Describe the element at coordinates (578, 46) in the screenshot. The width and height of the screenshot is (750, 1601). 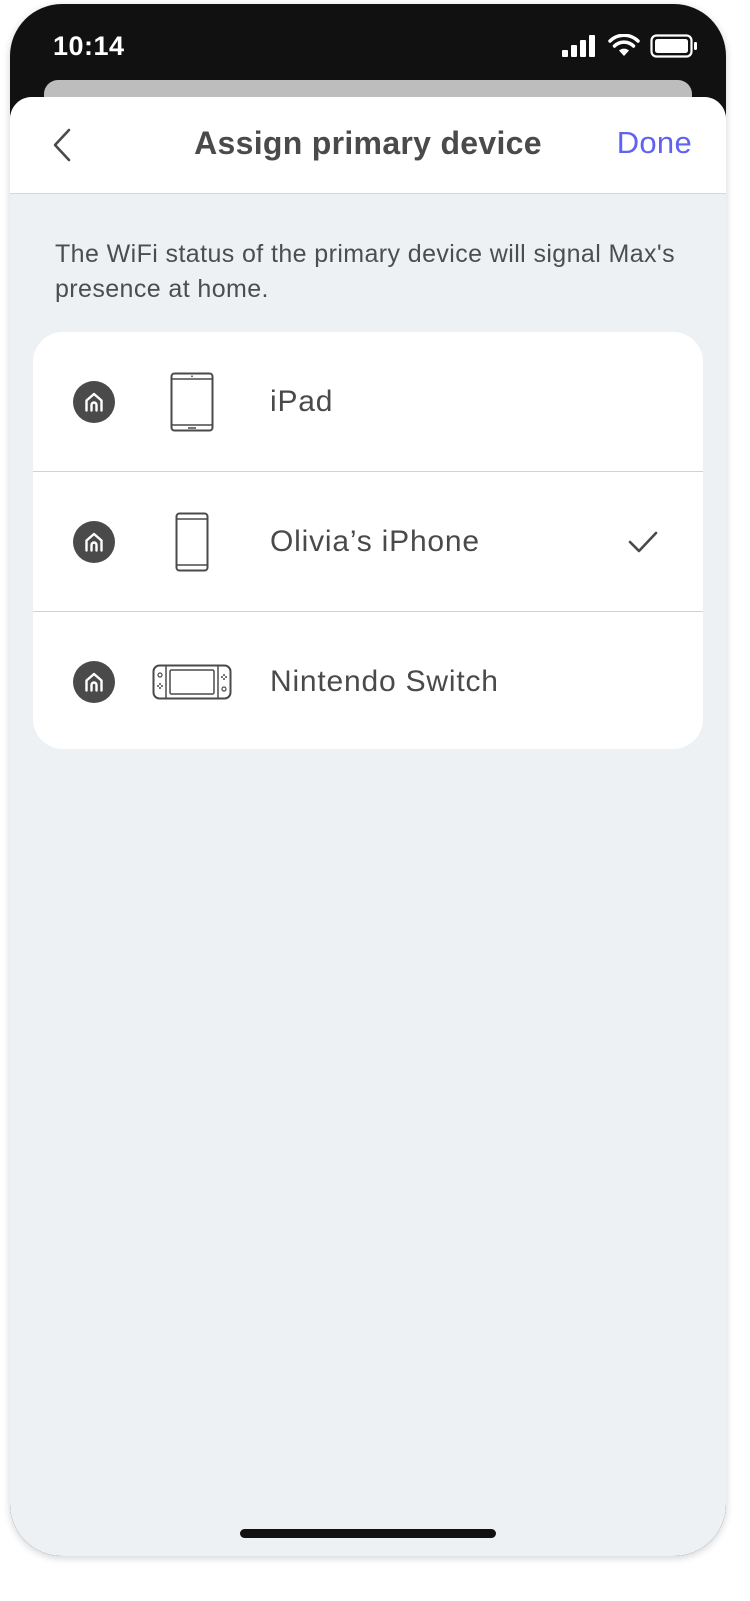
I see `cellular-signal-icon` at that location.